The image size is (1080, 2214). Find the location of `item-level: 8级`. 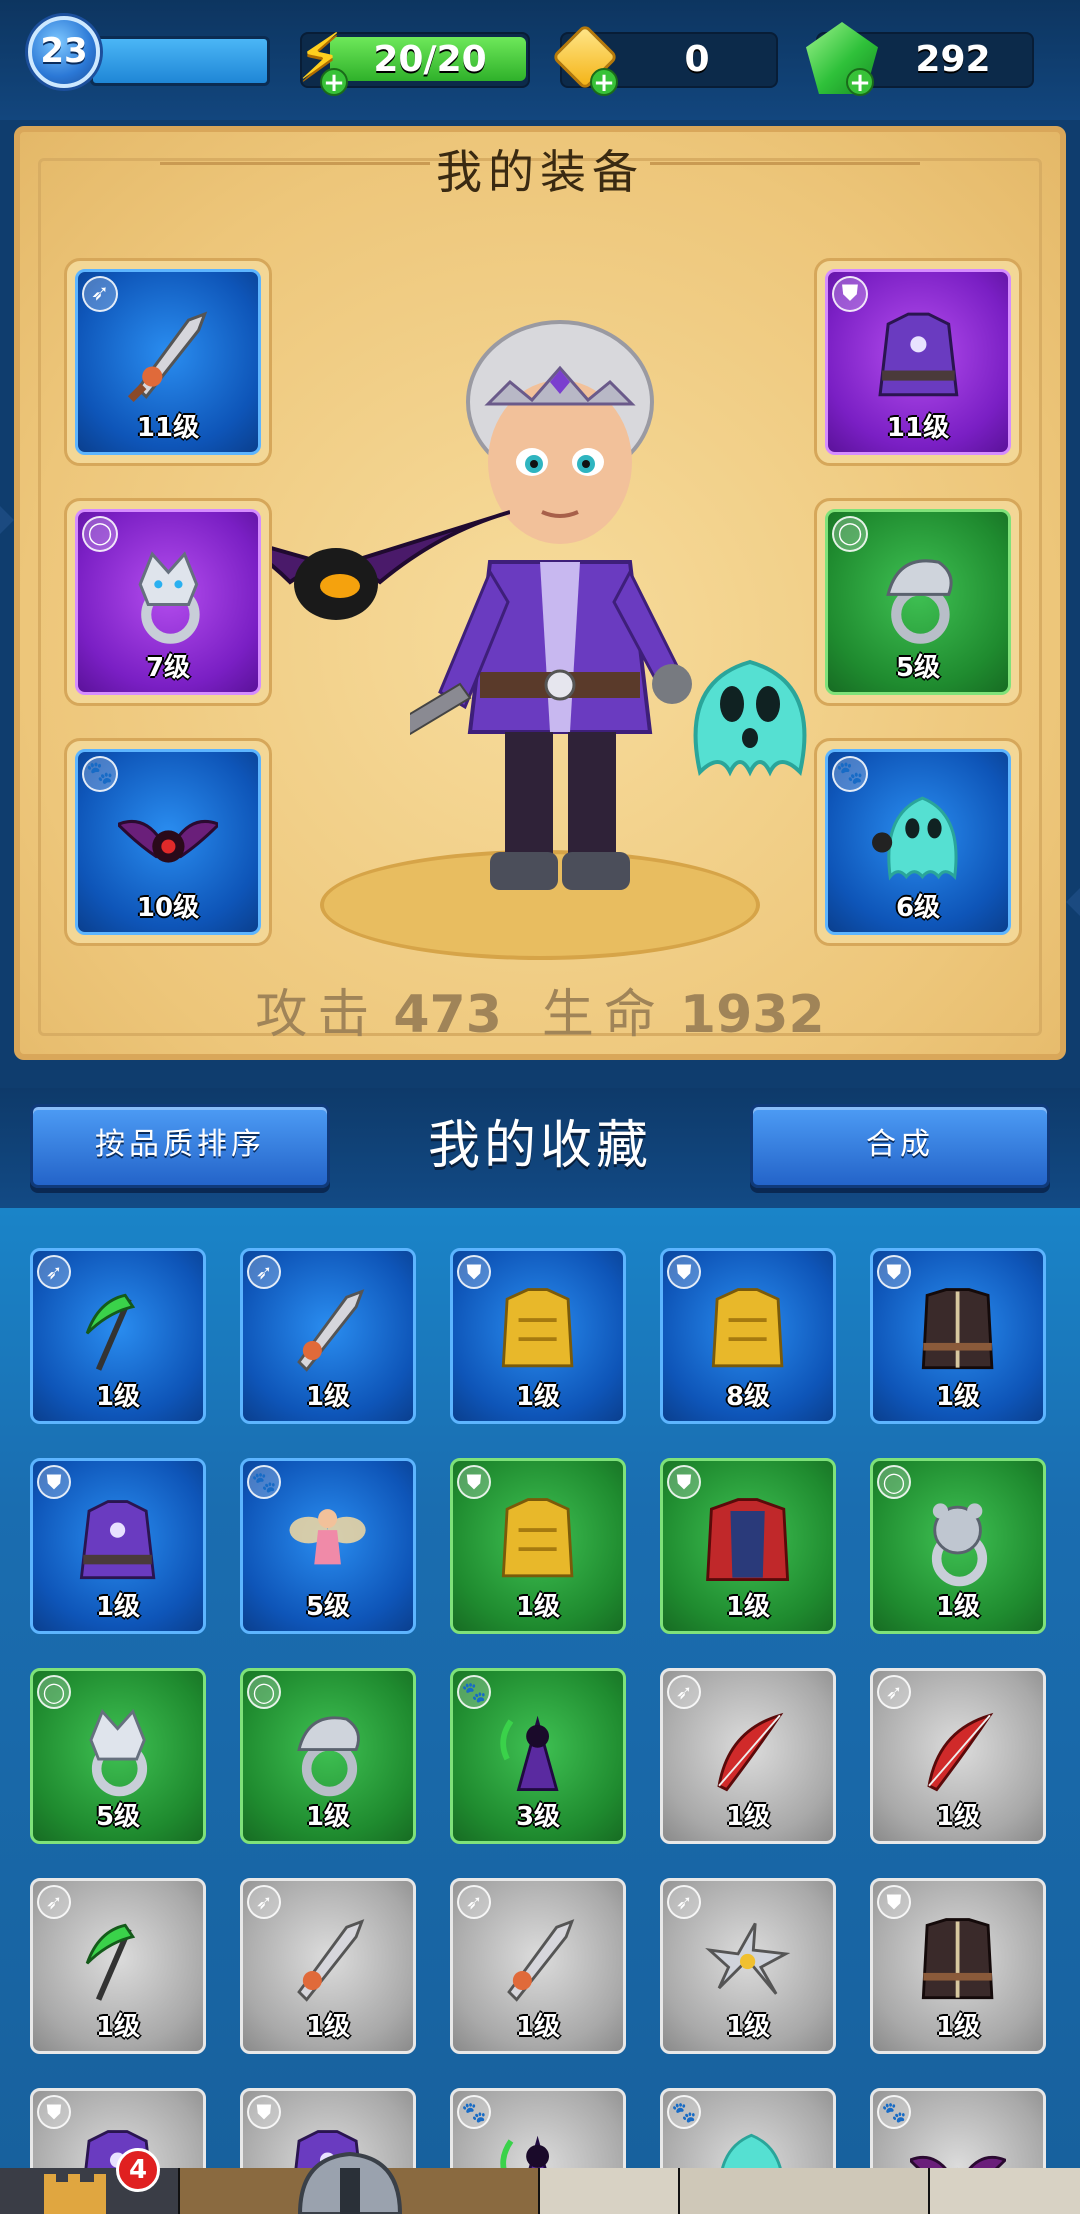

item-level: 8级 is located at coordinates (748, 1397).